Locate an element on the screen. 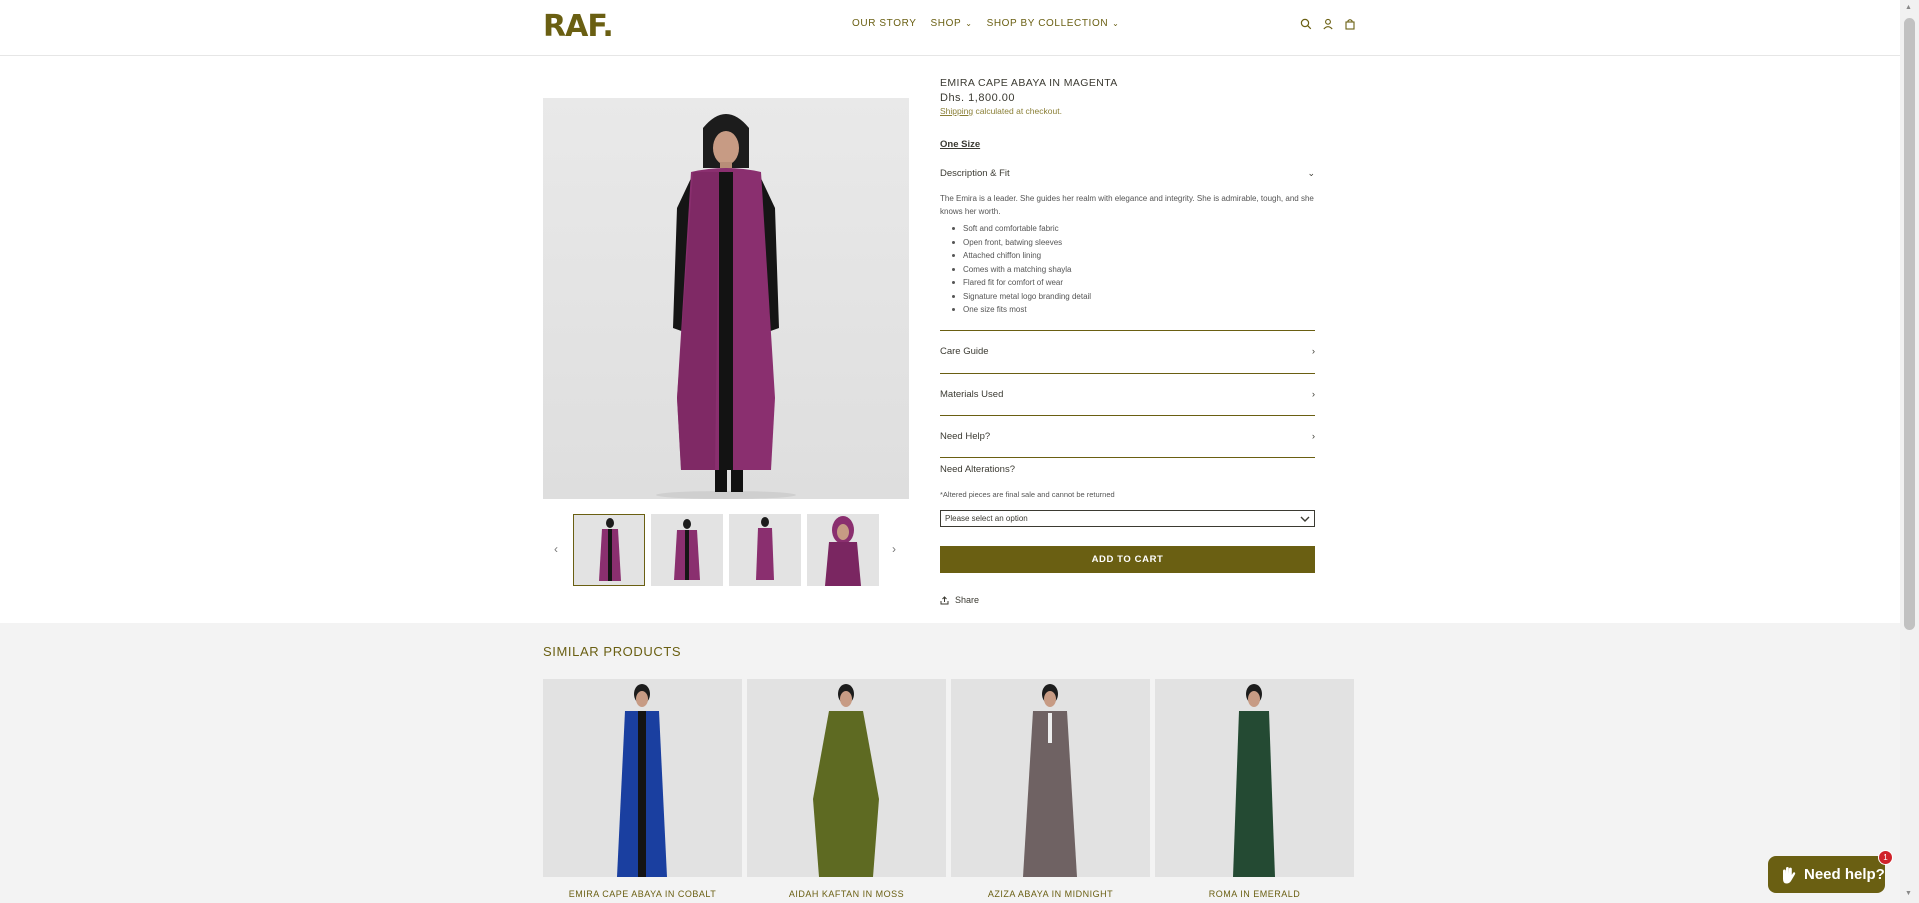  nav-our-story-label: OUR STORY is located at coordinates (884, 23).